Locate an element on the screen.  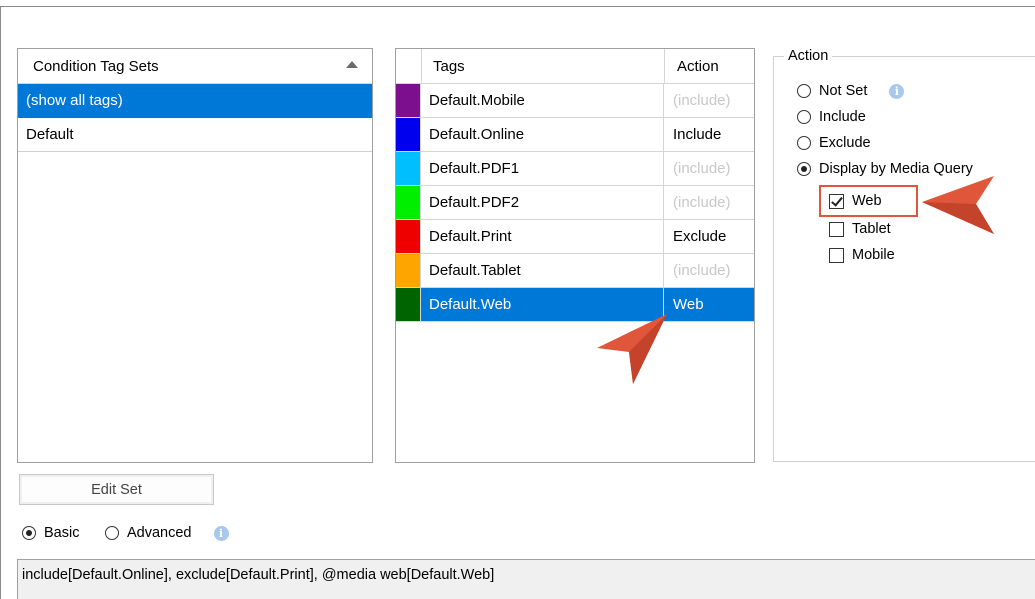
tag-row: Default.Mobile (include) is located at coordinates (575, 101).